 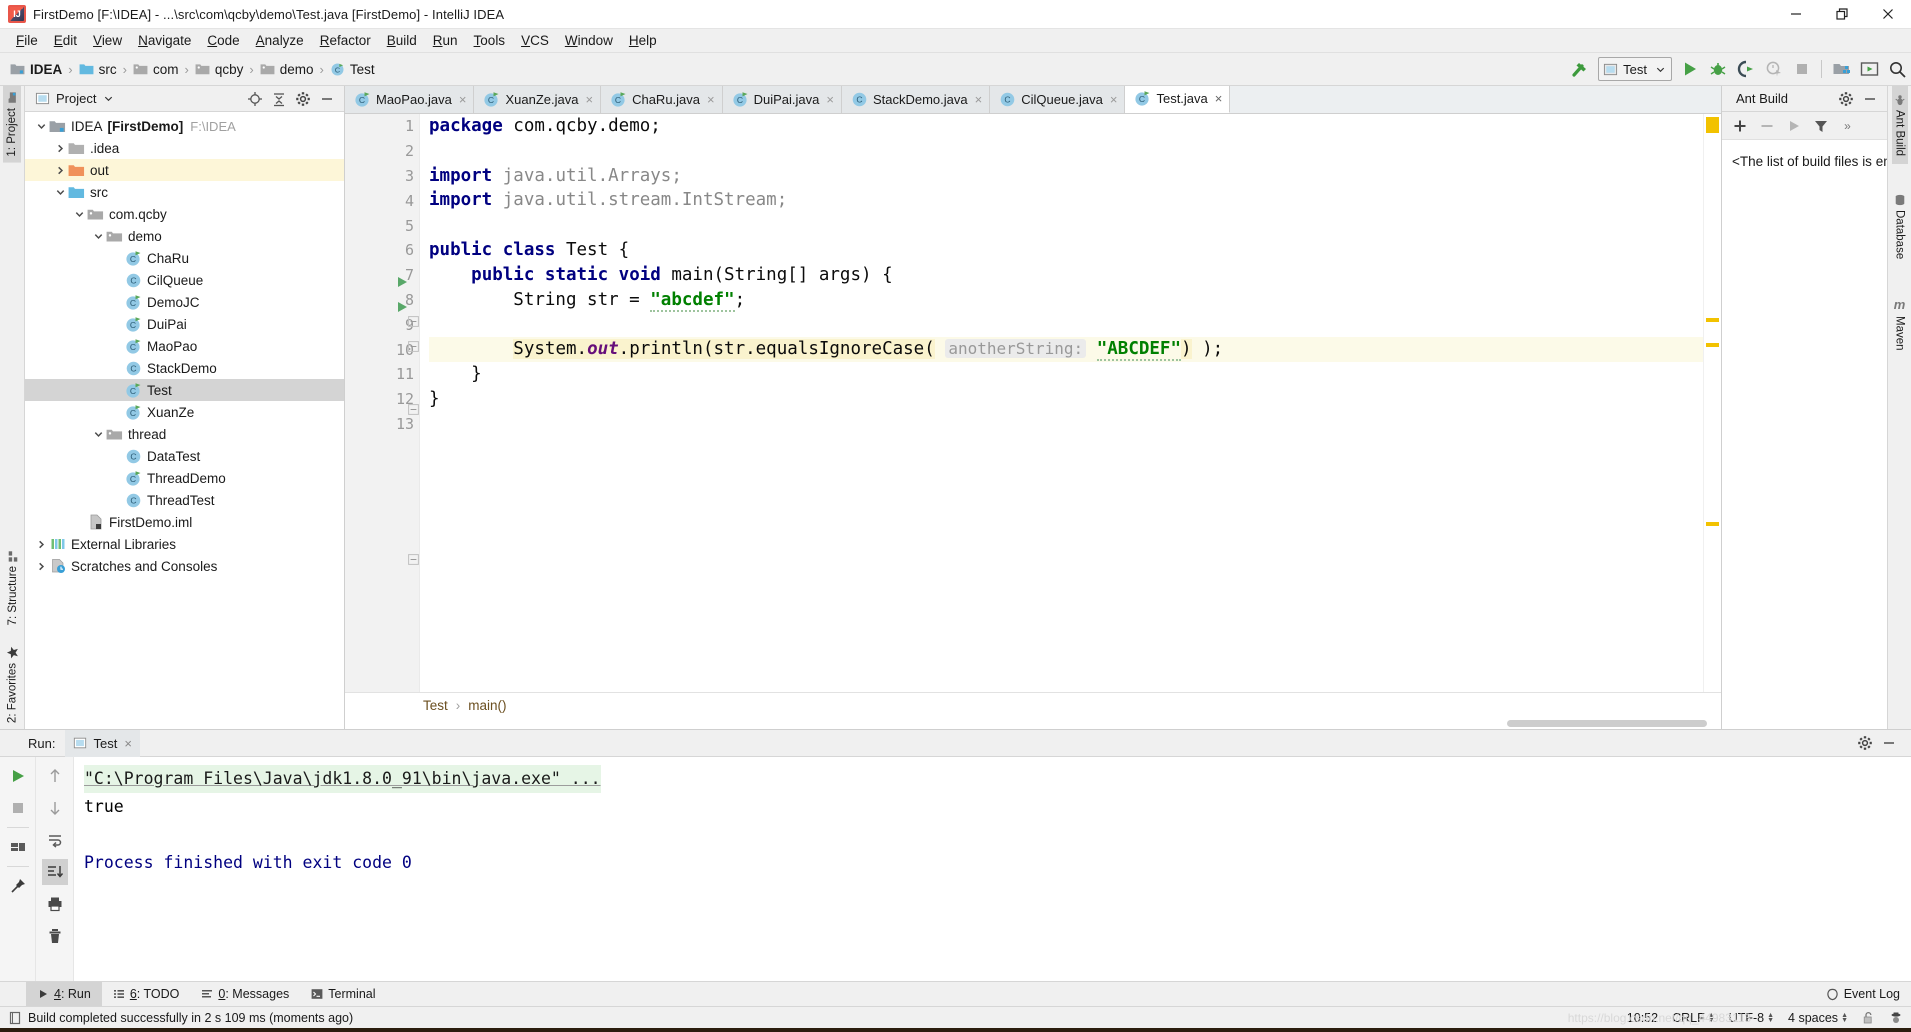 What do you see at coordinates (36, 69) in the screenshot?
I see `breadcrumb-item-idea: IDEA` at bounding box center [36, 69].